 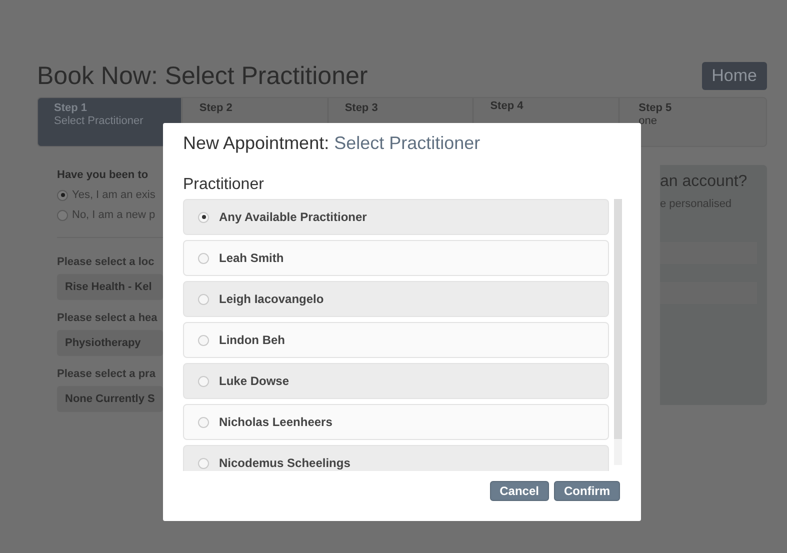 I want to click on select-label: Please select a hea, so click(x=107, y=318).